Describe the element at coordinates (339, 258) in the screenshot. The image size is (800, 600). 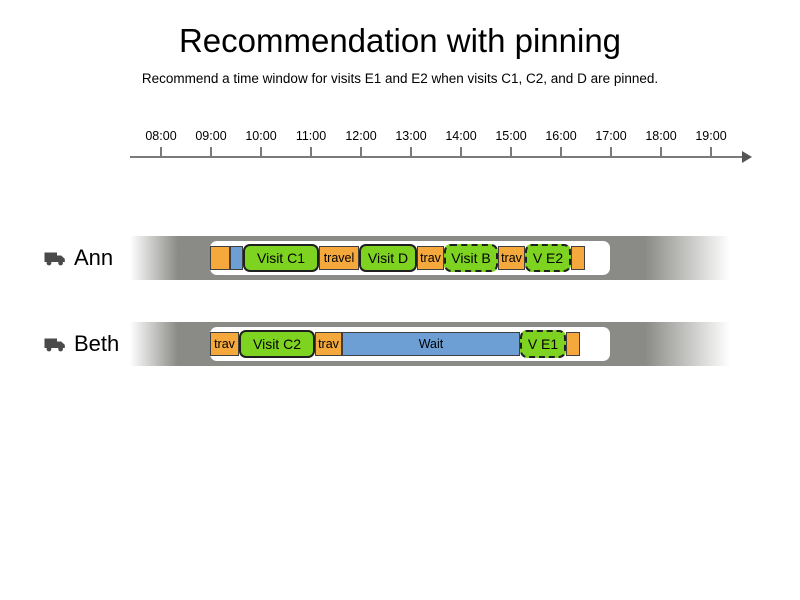
I see `travel-block: travel` at that location.